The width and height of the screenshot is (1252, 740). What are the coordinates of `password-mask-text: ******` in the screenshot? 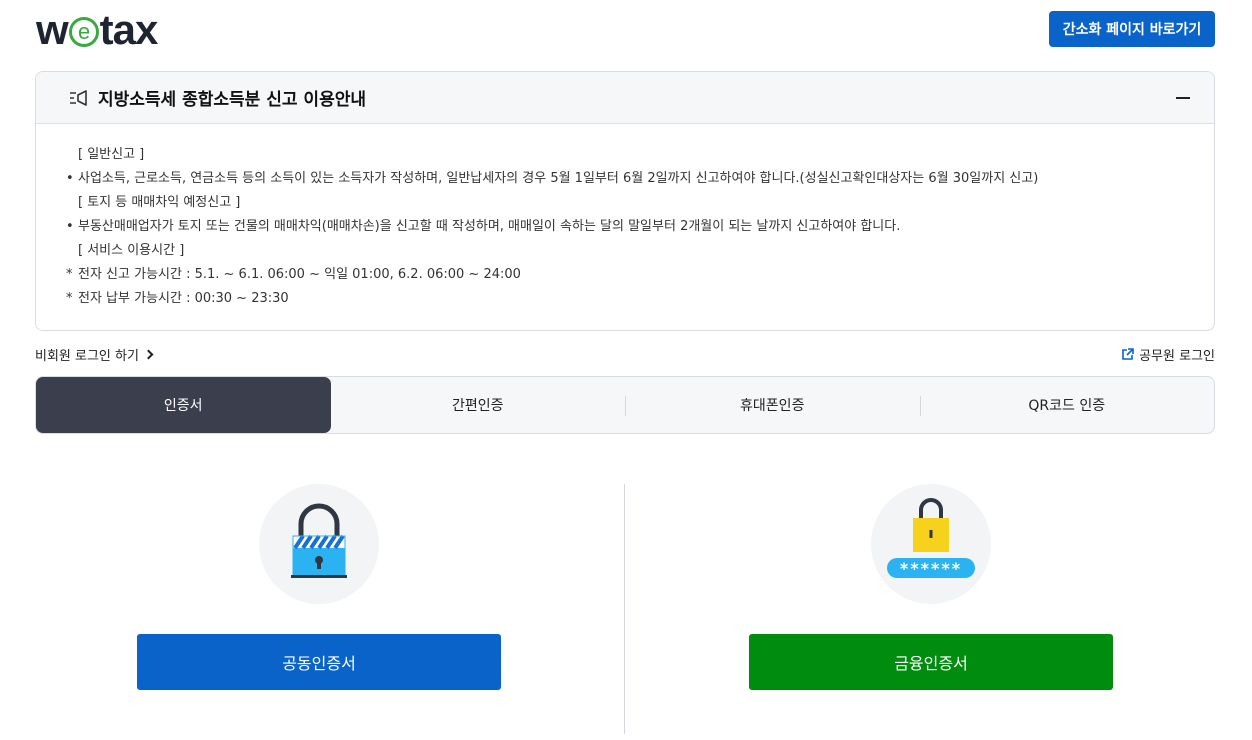 It's located at (931, 568).